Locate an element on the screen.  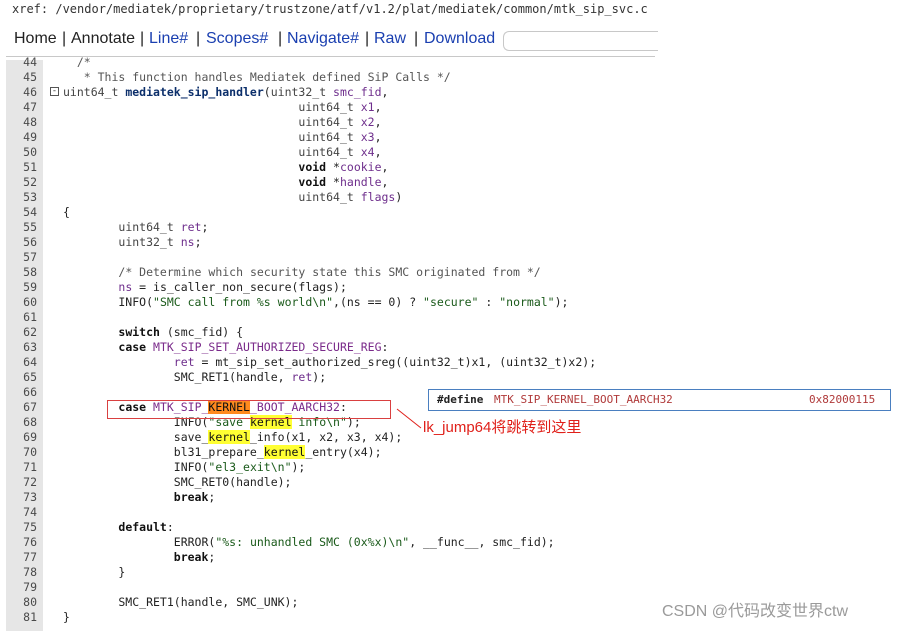
line-number-link: 47 is located at coordinates (21, 107).